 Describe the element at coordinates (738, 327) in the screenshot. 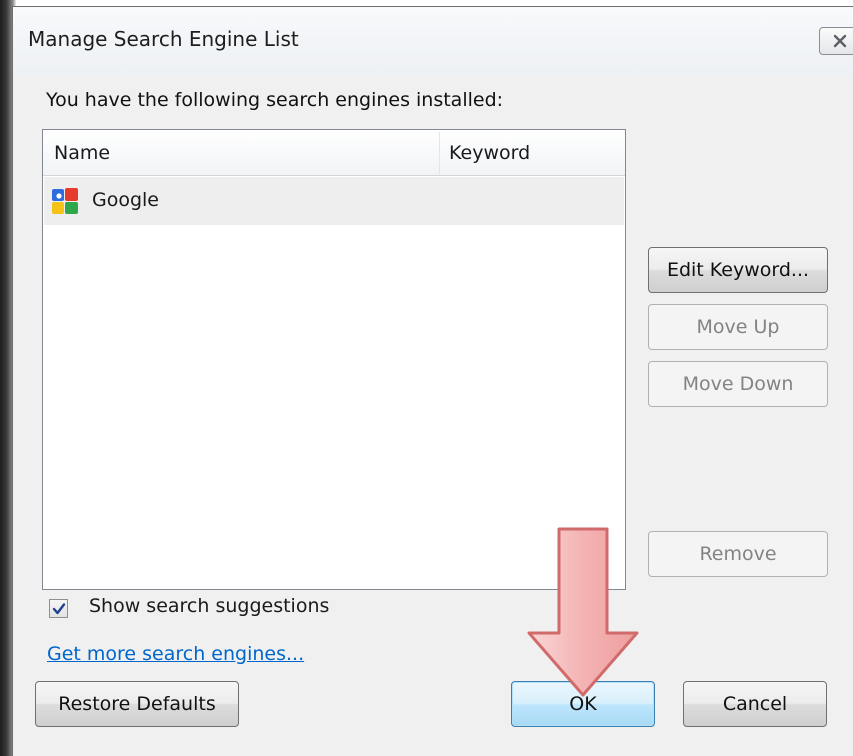

I see `move-up-button: Move Up` at that location.